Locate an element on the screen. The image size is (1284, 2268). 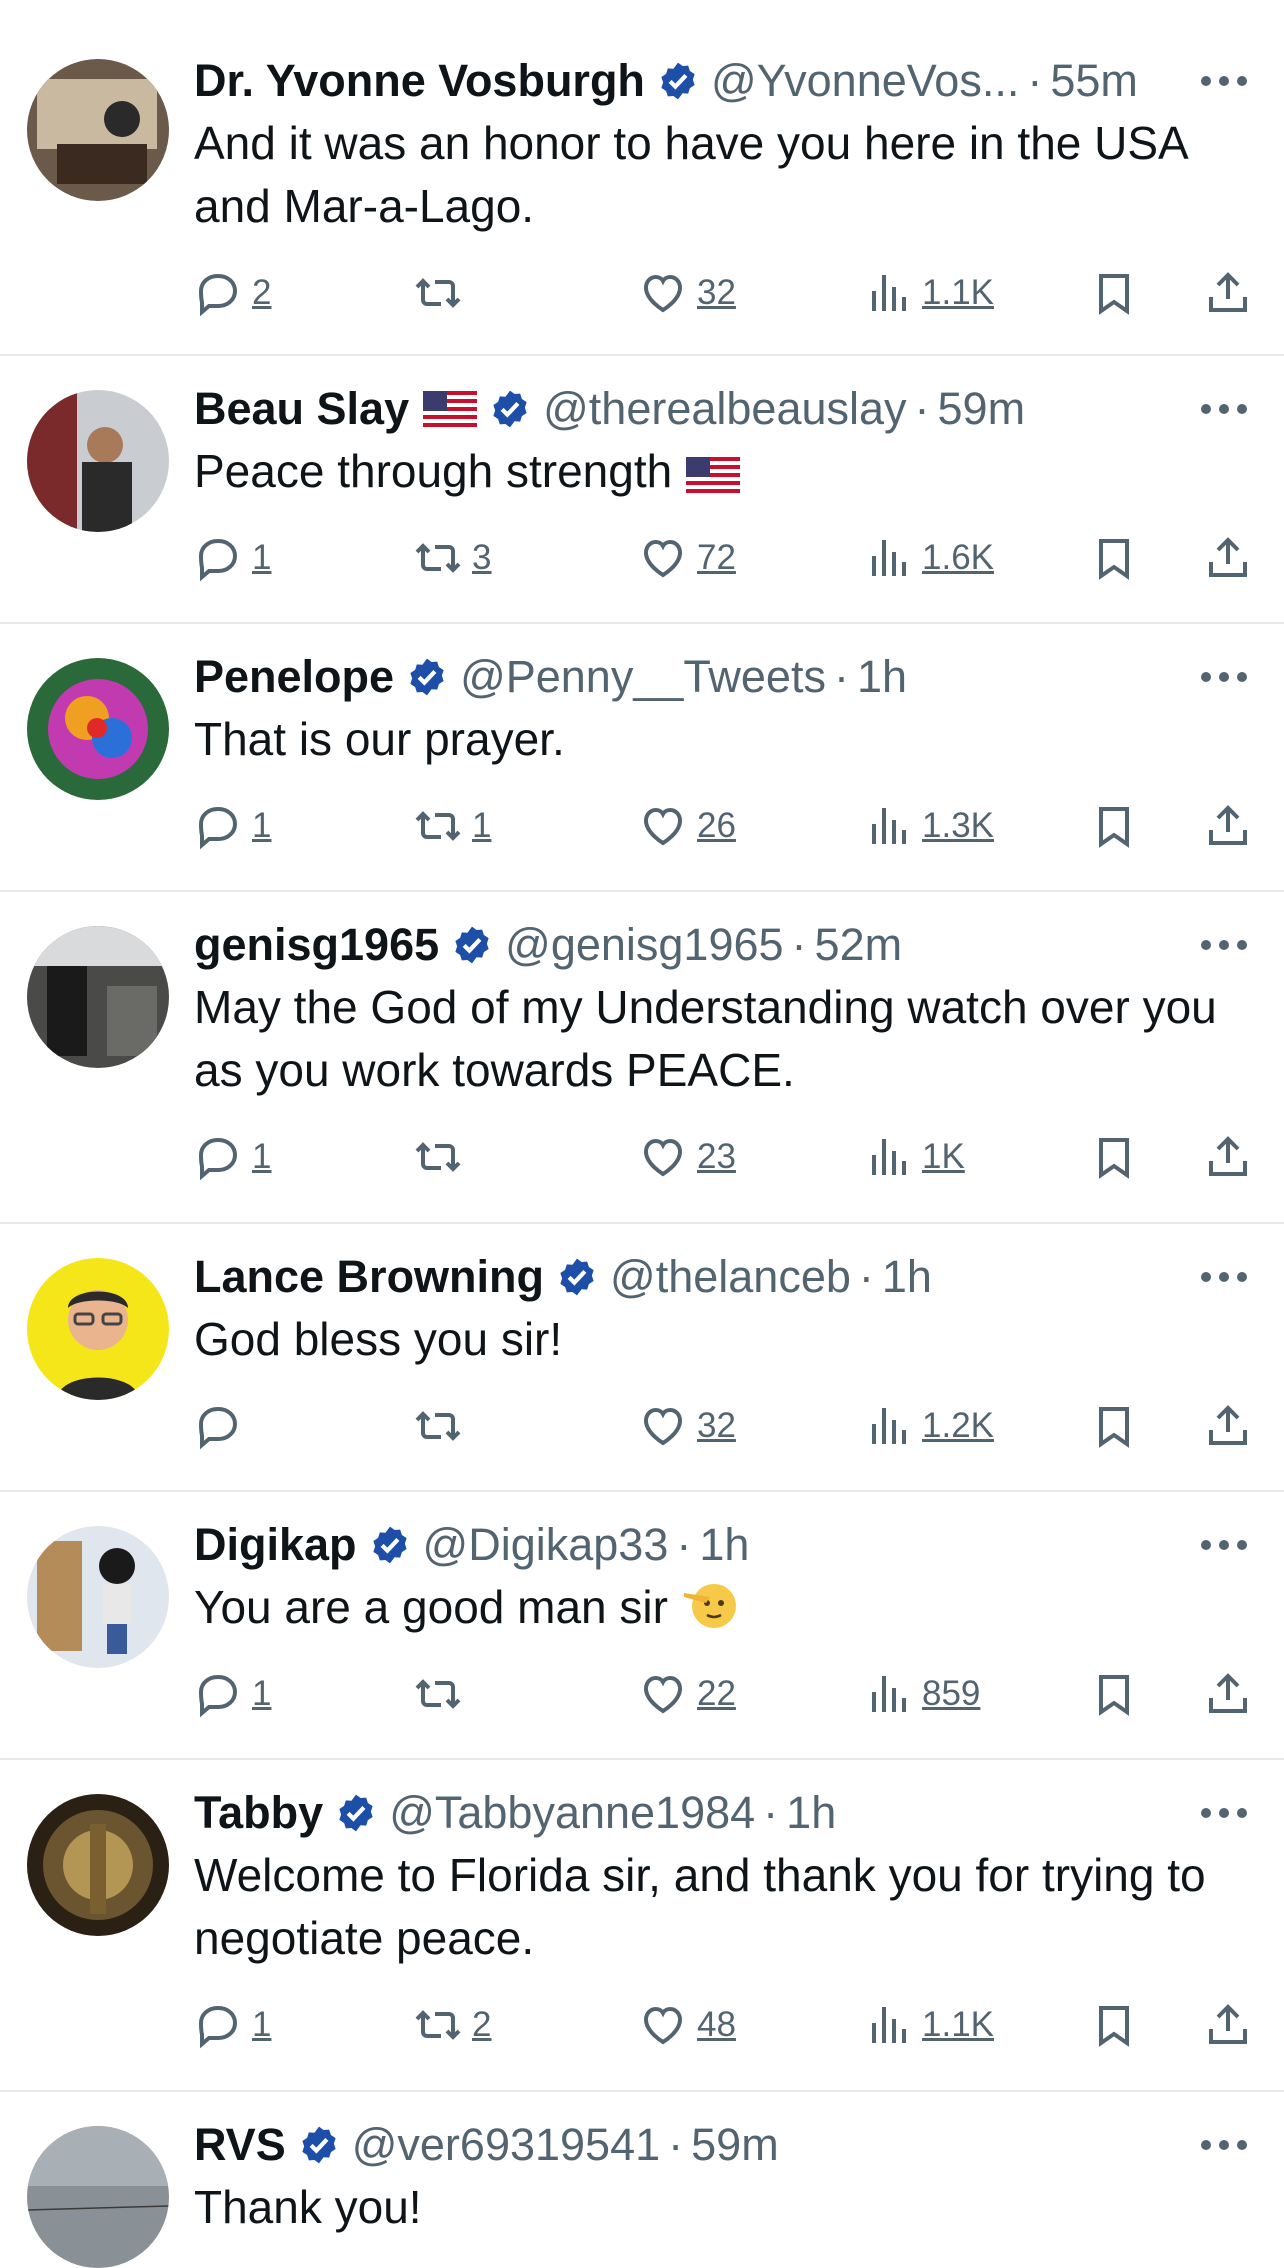
tweet-text: You are a good man sir is located at coordinates (722, 1607).